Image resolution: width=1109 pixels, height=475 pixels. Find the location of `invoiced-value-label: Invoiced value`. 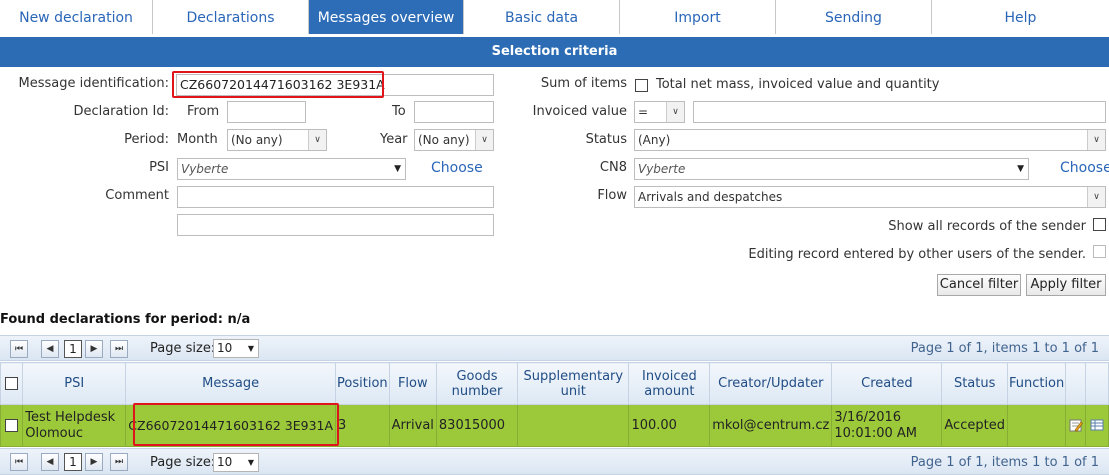

invoiced-value-label: Invoiced value is located at coordinates (579, 111).